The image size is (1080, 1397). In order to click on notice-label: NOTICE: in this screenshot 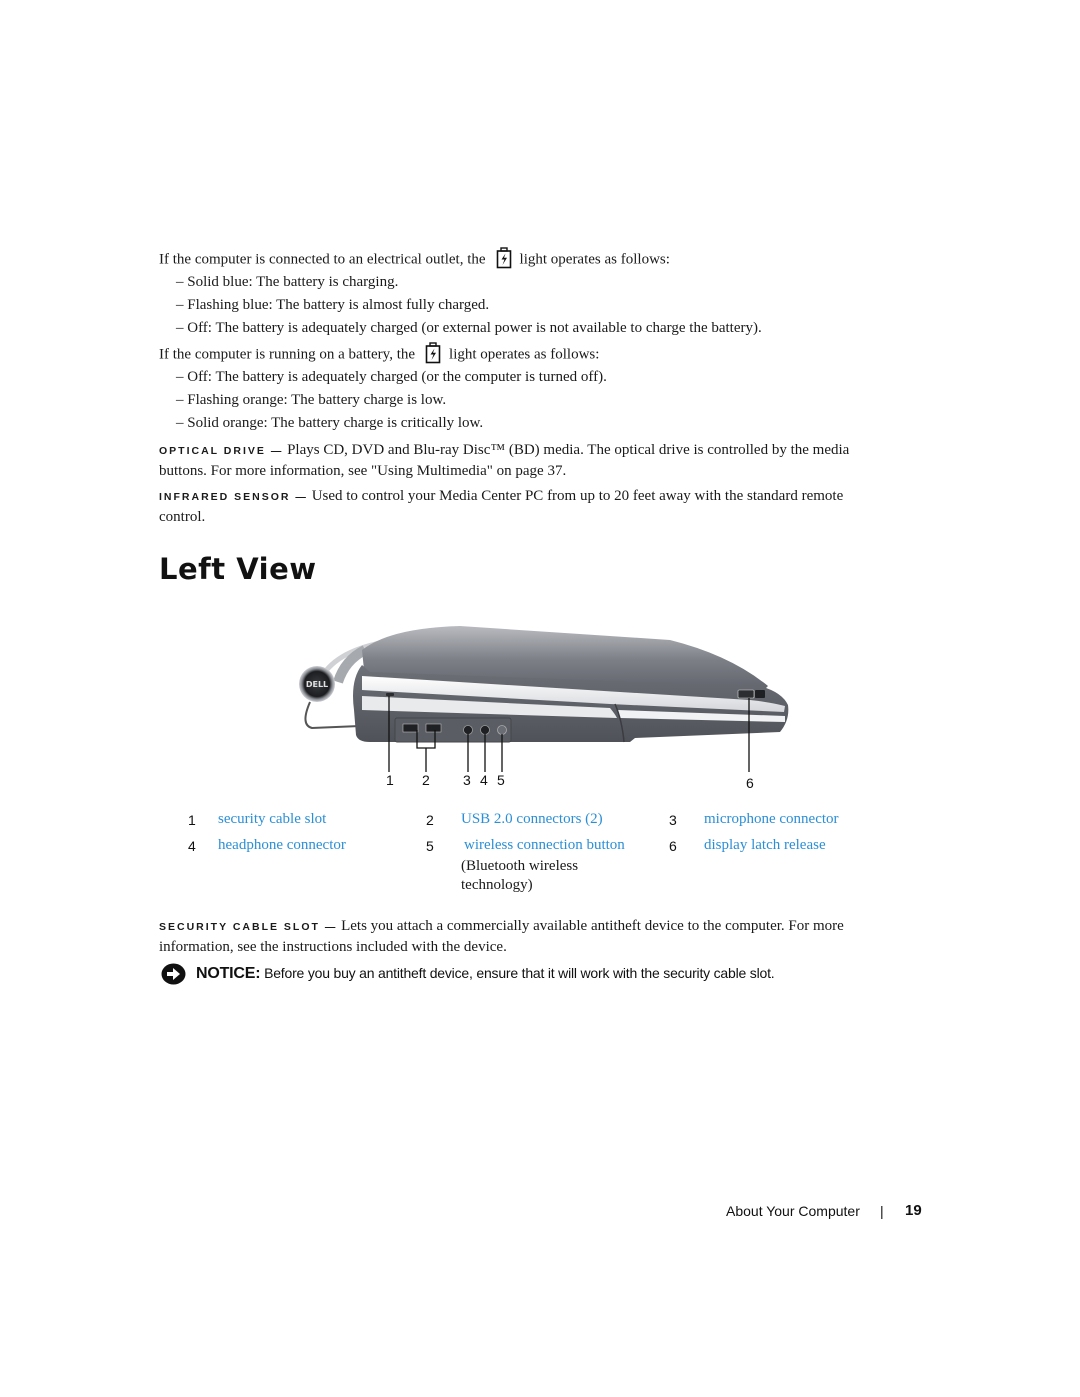, I will do `click(228, 973)`.